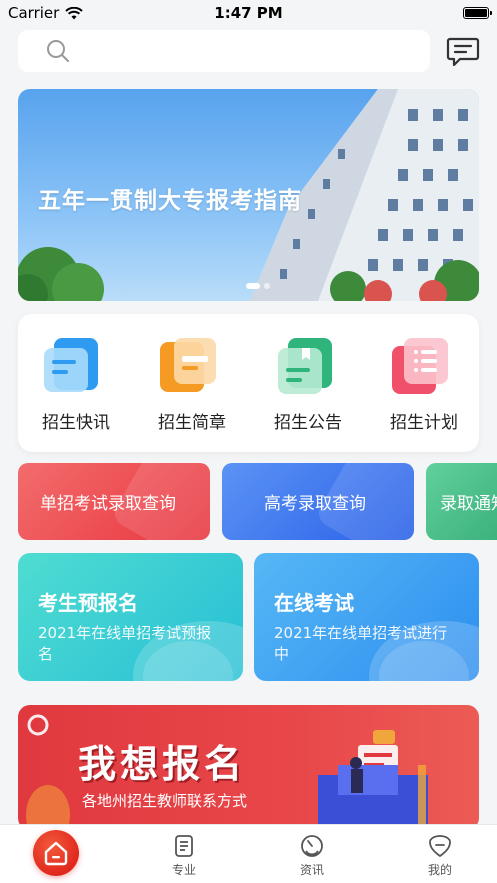  Describe the element at coordinates (88, 603) in the screenshot. I see `feature-title: 考生预报名` at that location.